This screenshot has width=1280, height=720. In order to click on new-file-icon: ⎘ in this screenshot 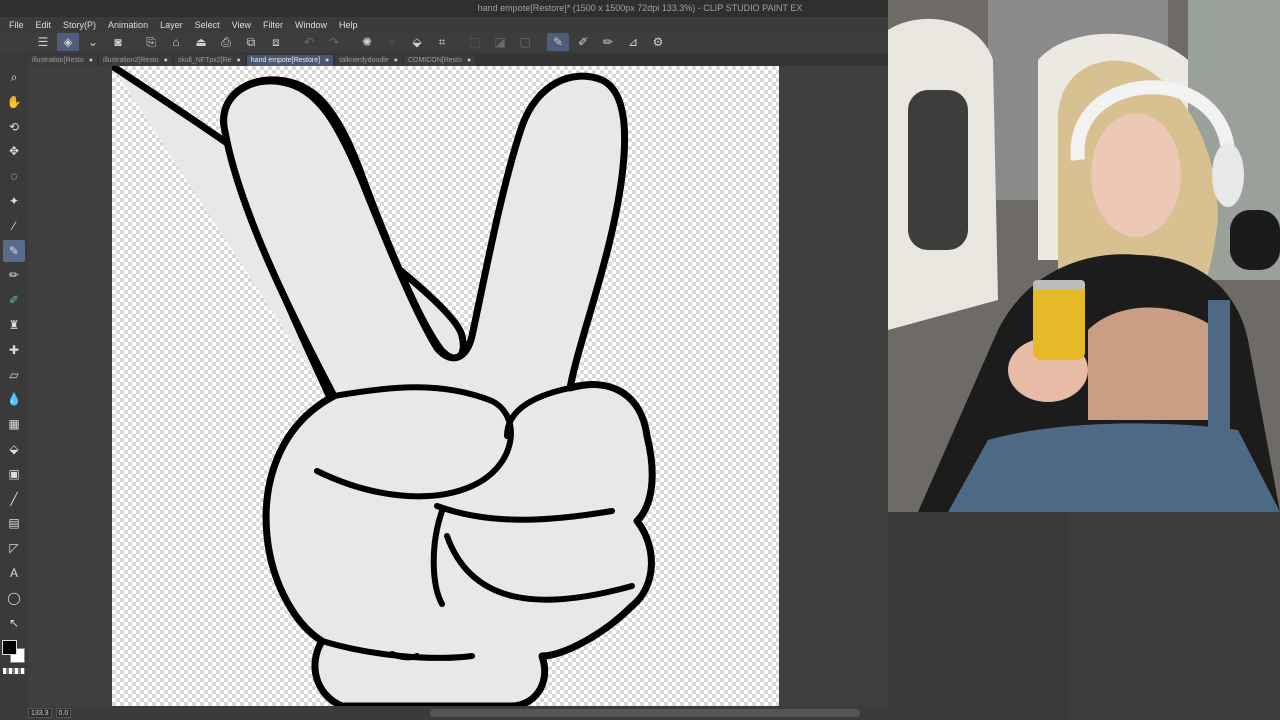, I will do `click(151, 42)`.